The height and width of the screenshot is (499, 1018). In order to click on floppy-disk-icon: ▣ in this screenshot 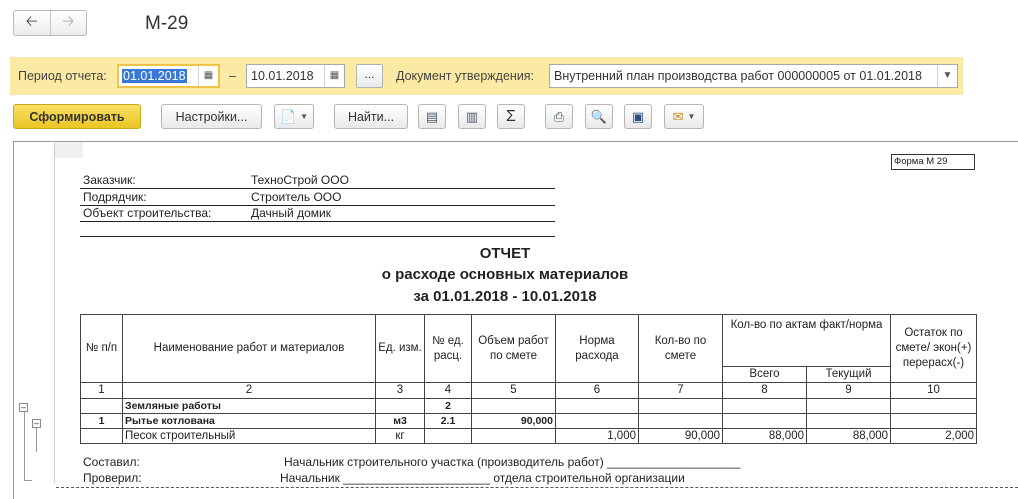, I will do `click(638, 116)`.